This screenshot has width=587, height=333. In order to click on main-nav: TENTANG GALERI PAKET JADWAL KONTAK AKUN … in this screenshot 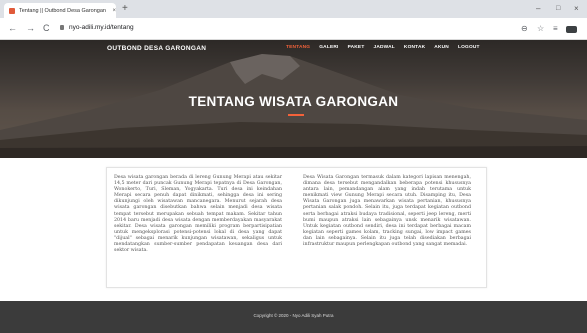, I will do `click(383, 47)`.